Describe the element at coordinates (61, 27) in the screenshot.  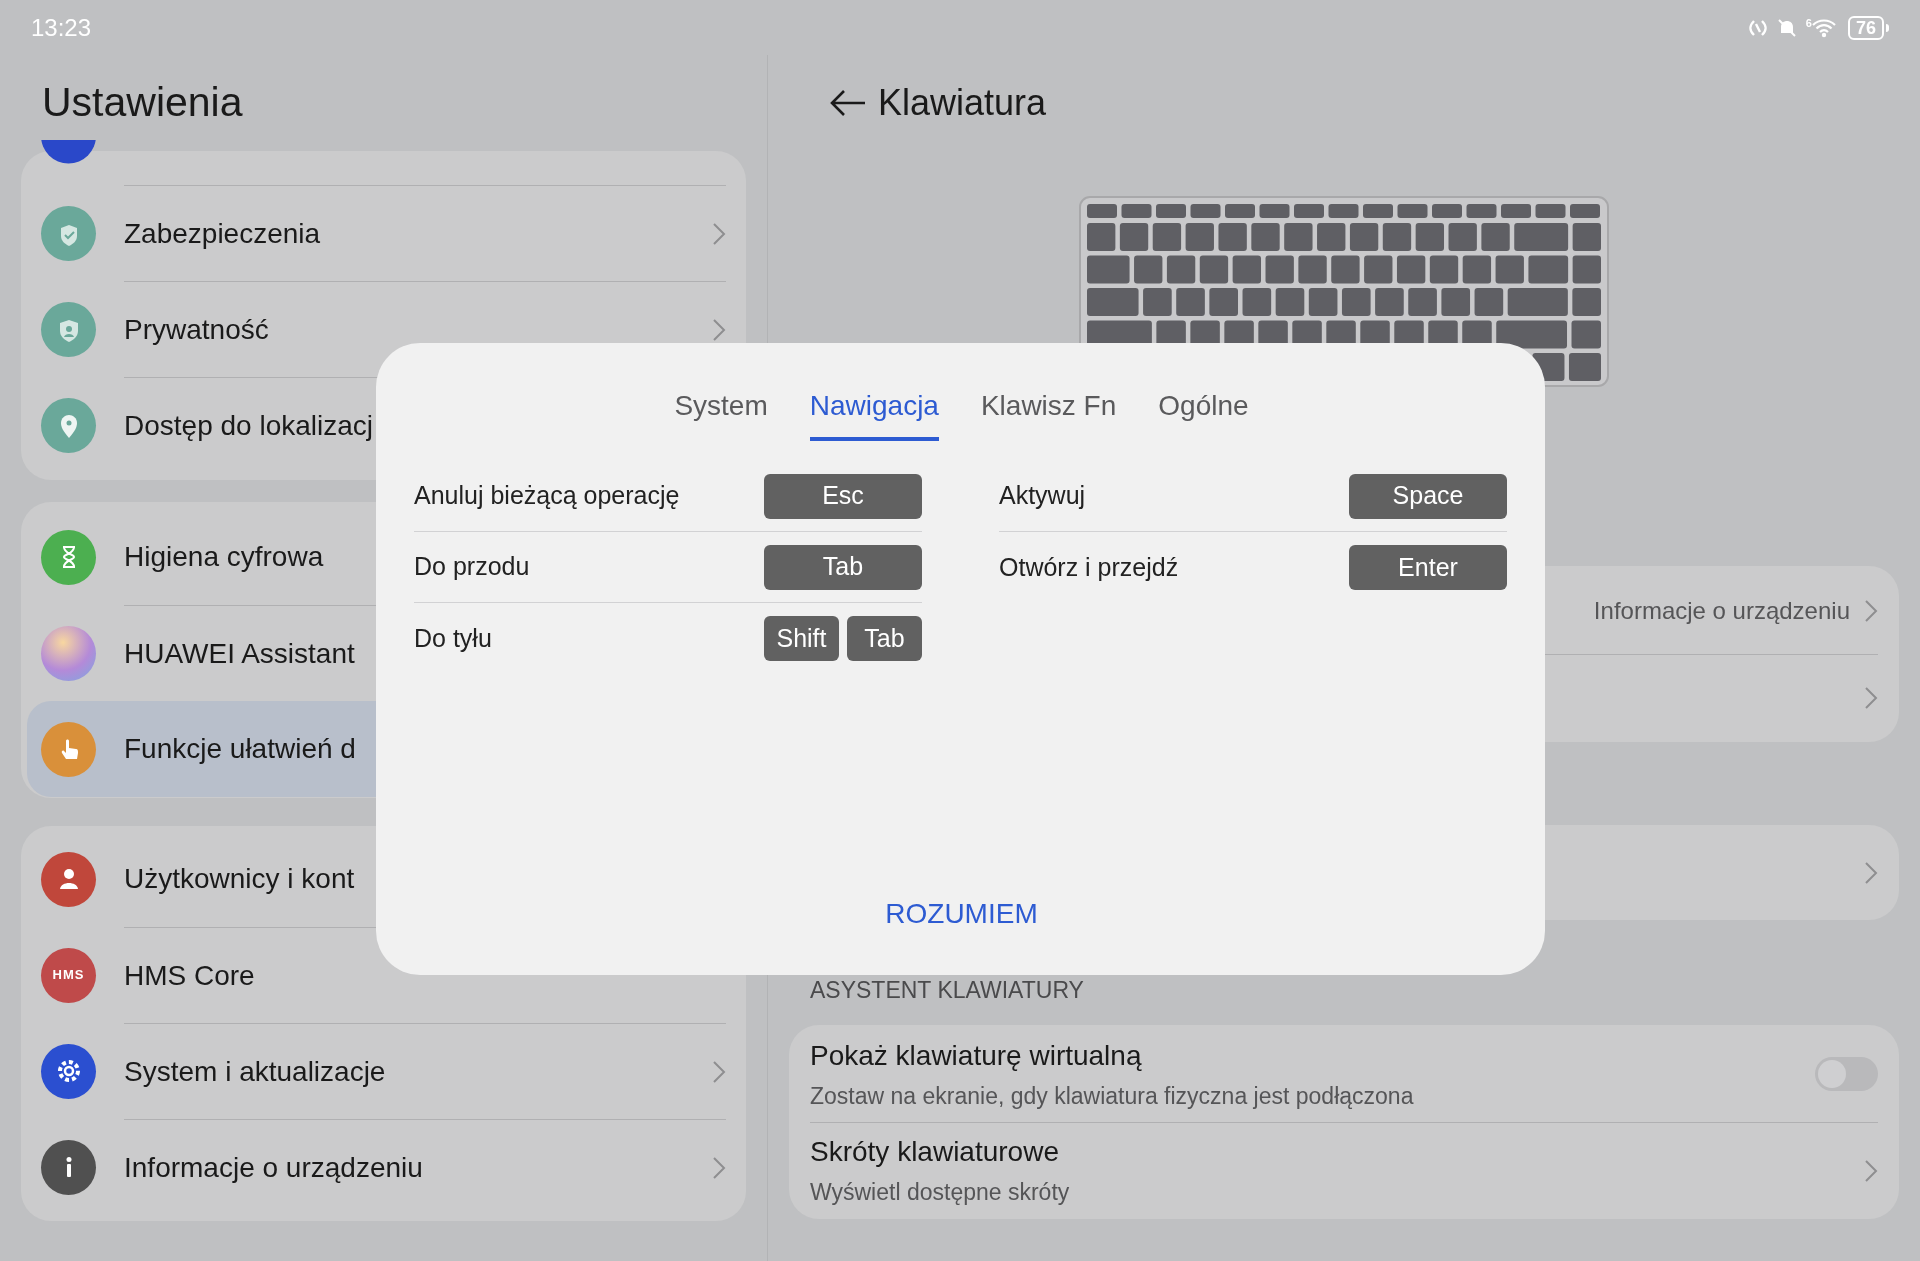
I see `clock-time: 13:23` at that location.